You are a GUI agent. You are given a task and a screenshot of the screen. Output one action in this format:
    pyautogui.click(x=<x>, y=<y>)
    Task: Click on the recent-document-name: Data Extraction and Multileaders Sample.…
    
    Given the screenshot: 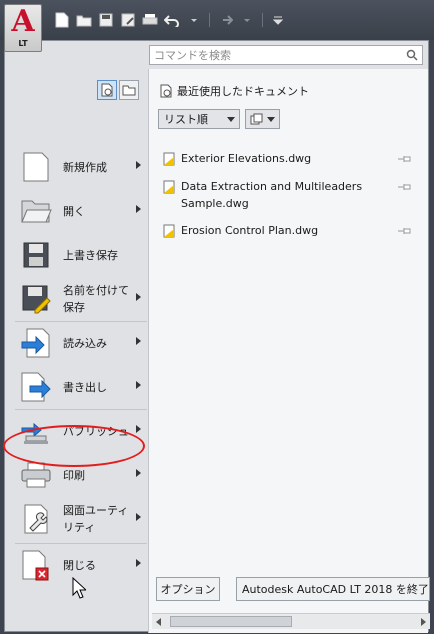 What is the action you would take?
    pyautogui.click(x=272, y=195)
    